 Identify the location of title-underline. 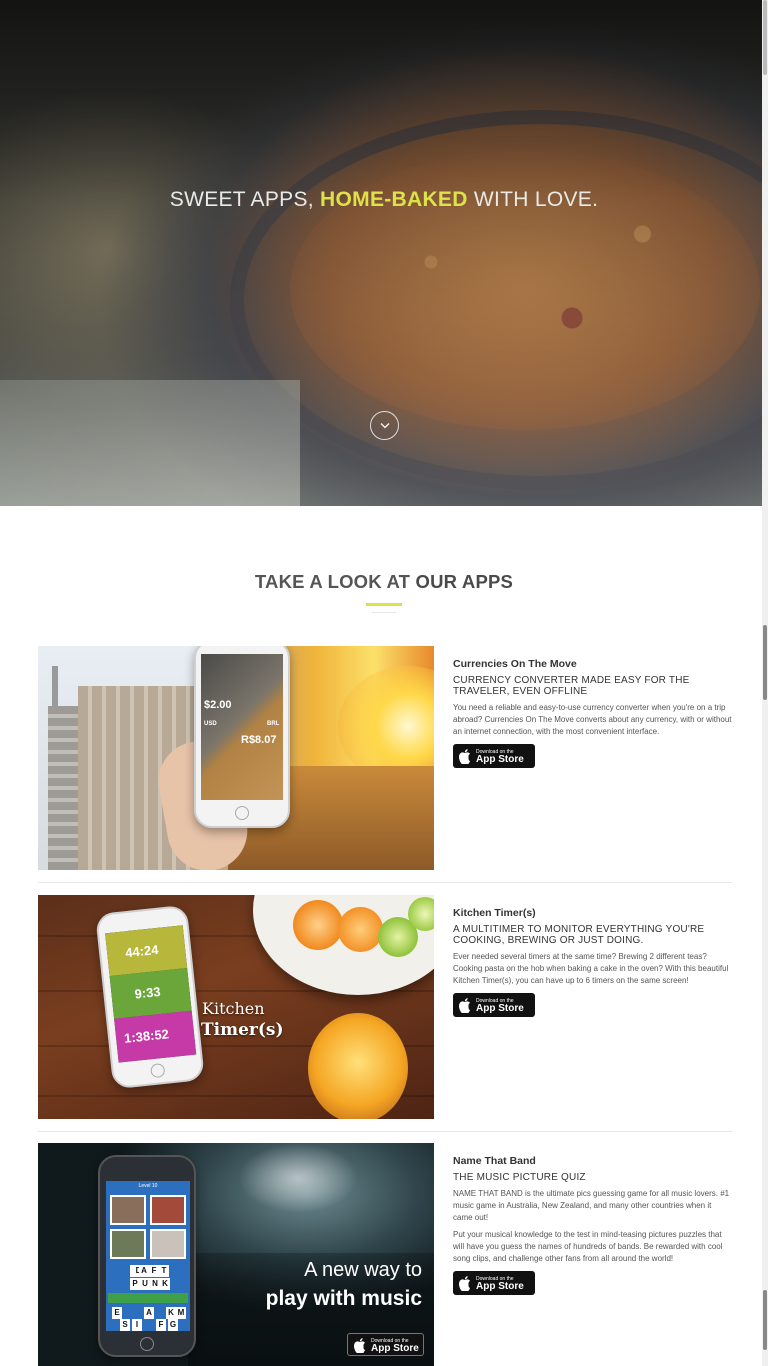
(384, 604).